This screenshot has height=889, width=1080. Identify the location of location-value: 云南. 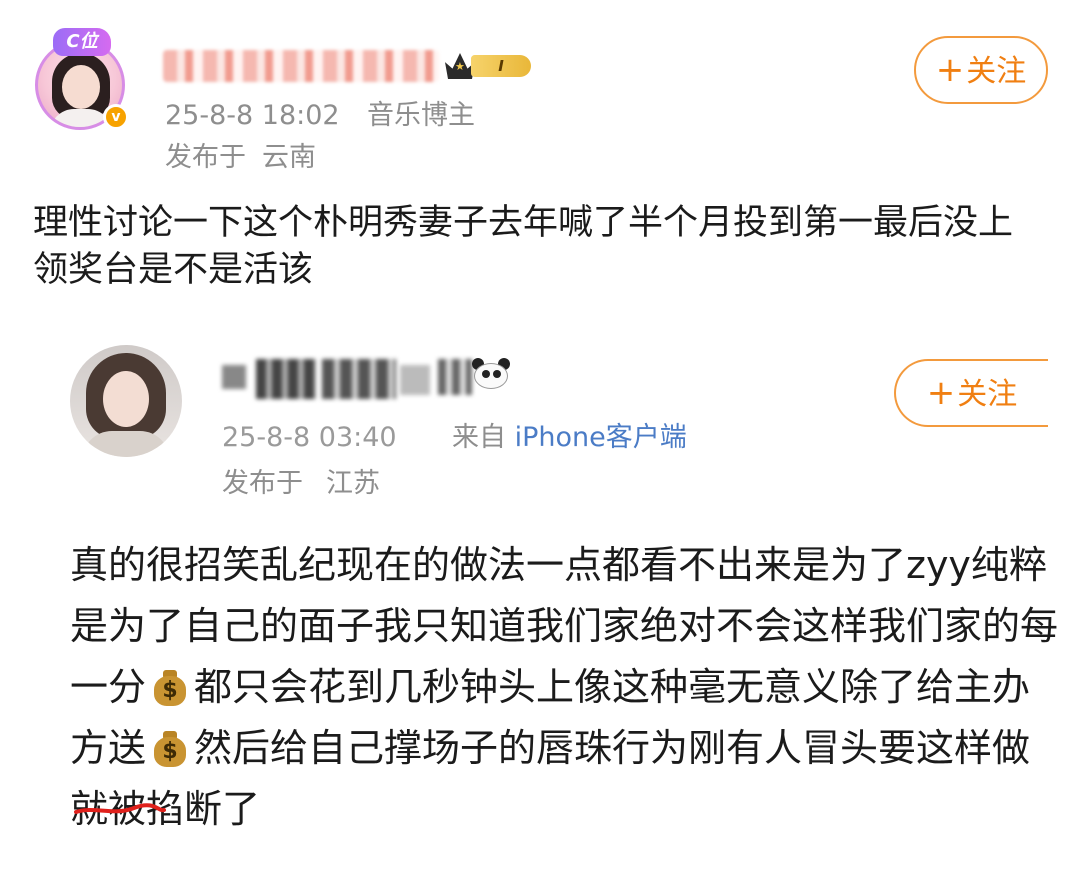
(289, 157).